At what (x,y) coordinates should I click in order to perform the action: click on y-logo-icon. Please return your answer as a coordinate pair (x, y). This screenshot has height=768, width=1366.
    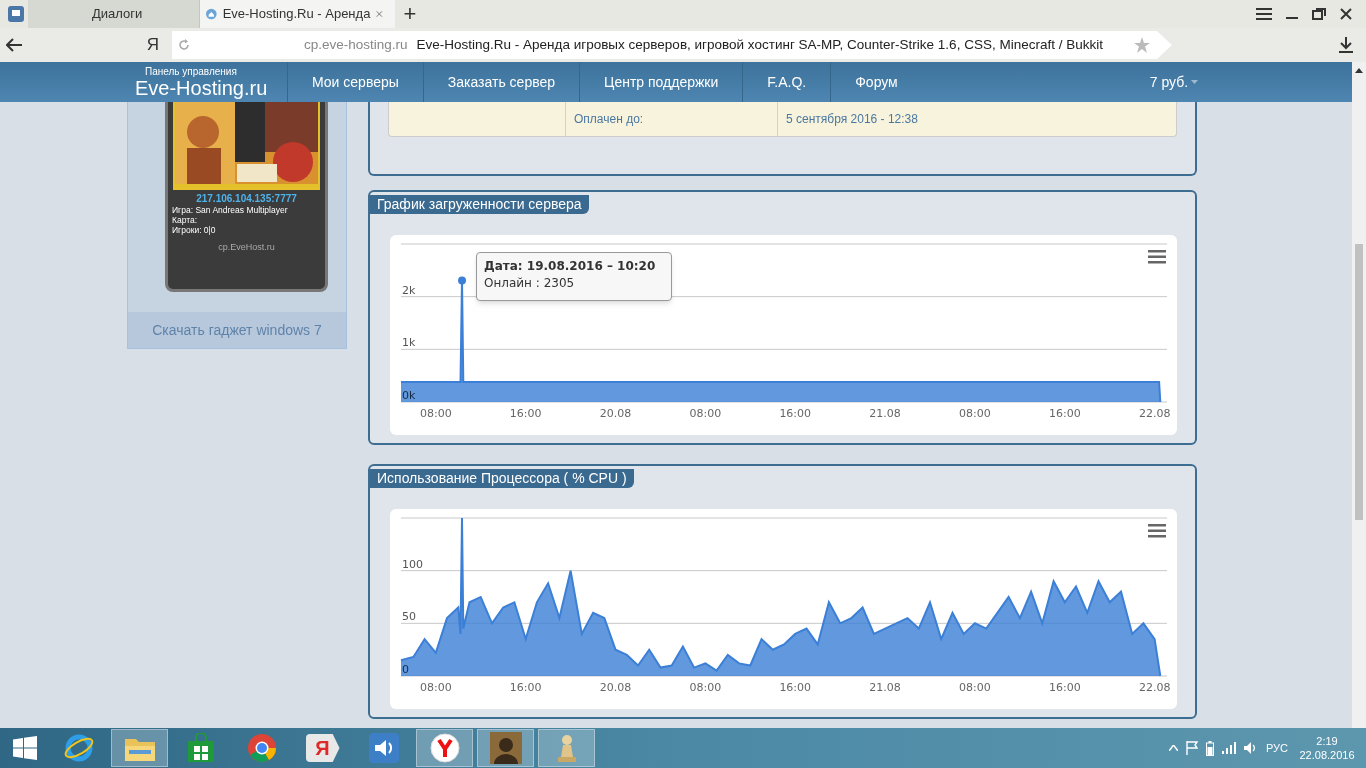
    Looking at the image, I should click on (444, 748).